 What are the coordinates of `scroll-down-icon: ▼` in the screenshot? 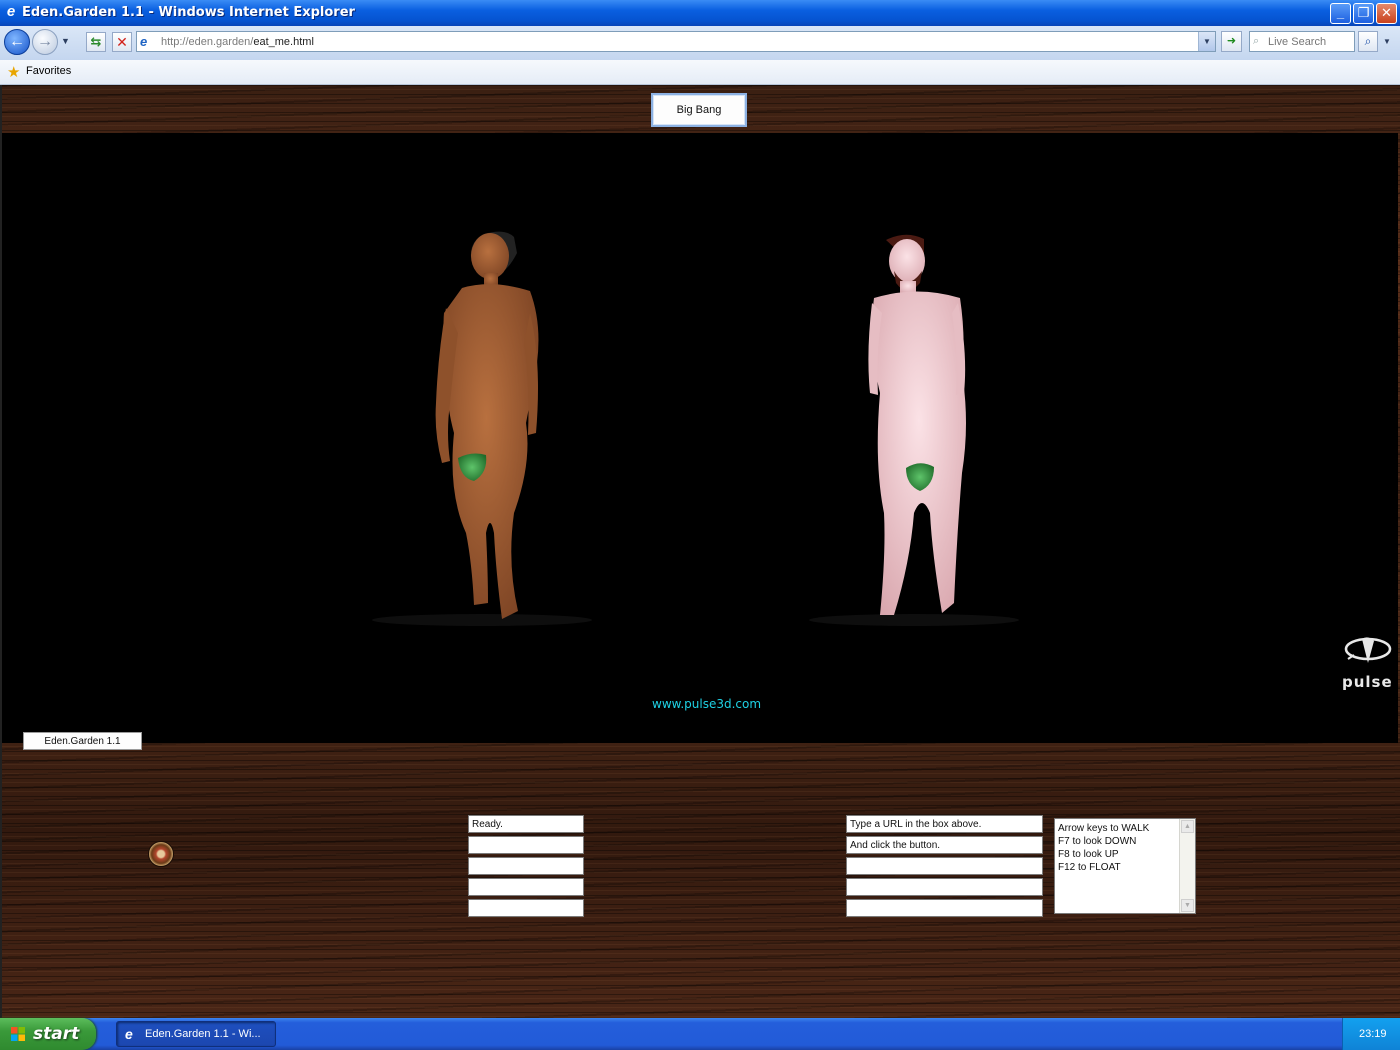 It's located at (1187, 905).